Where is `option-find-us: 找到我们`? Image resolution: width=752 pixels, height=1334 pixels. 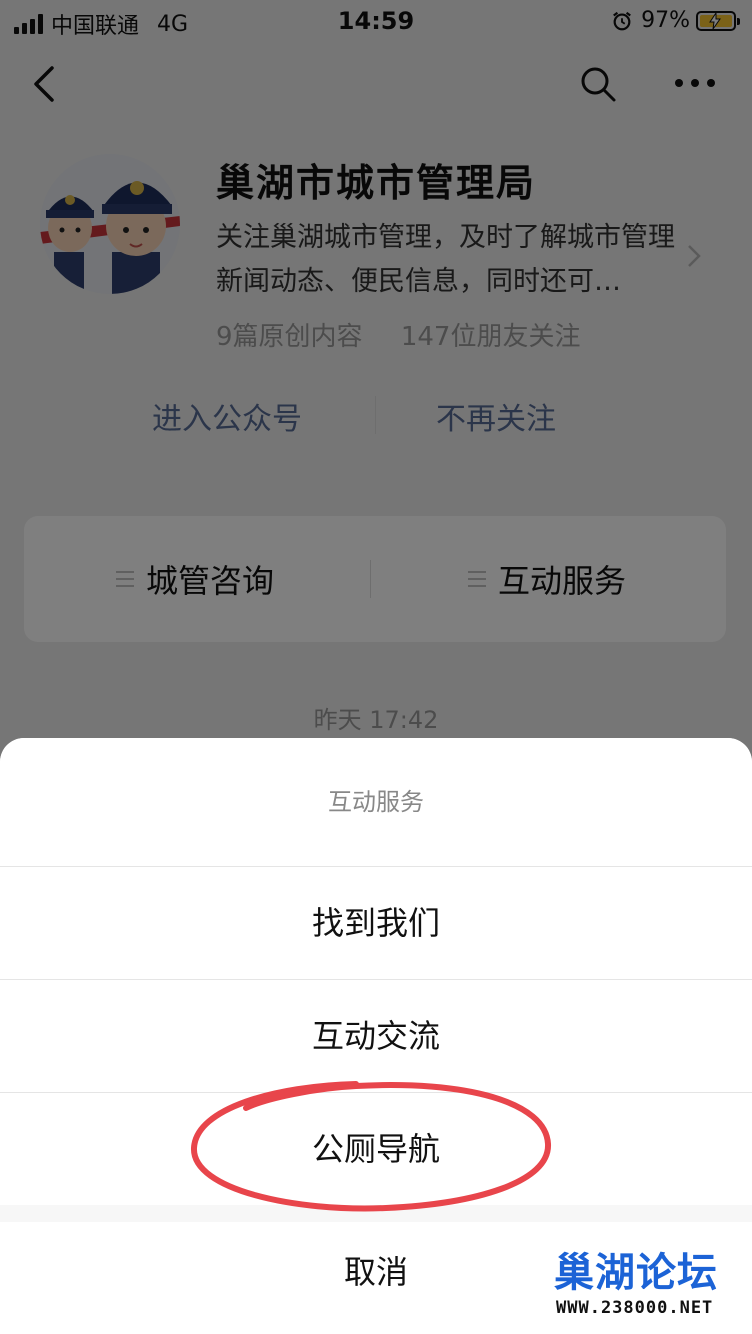 option-find-us: 找到我们 is located at coordinates (376, 923).